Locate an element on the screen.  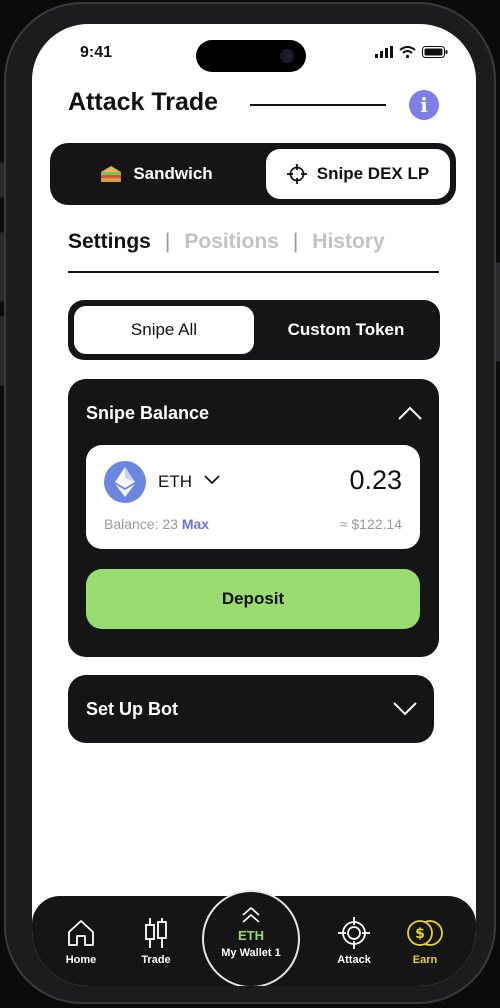
snipe-scope-toggle: Snipe All Custom Token is located at coordinates (254, 330).